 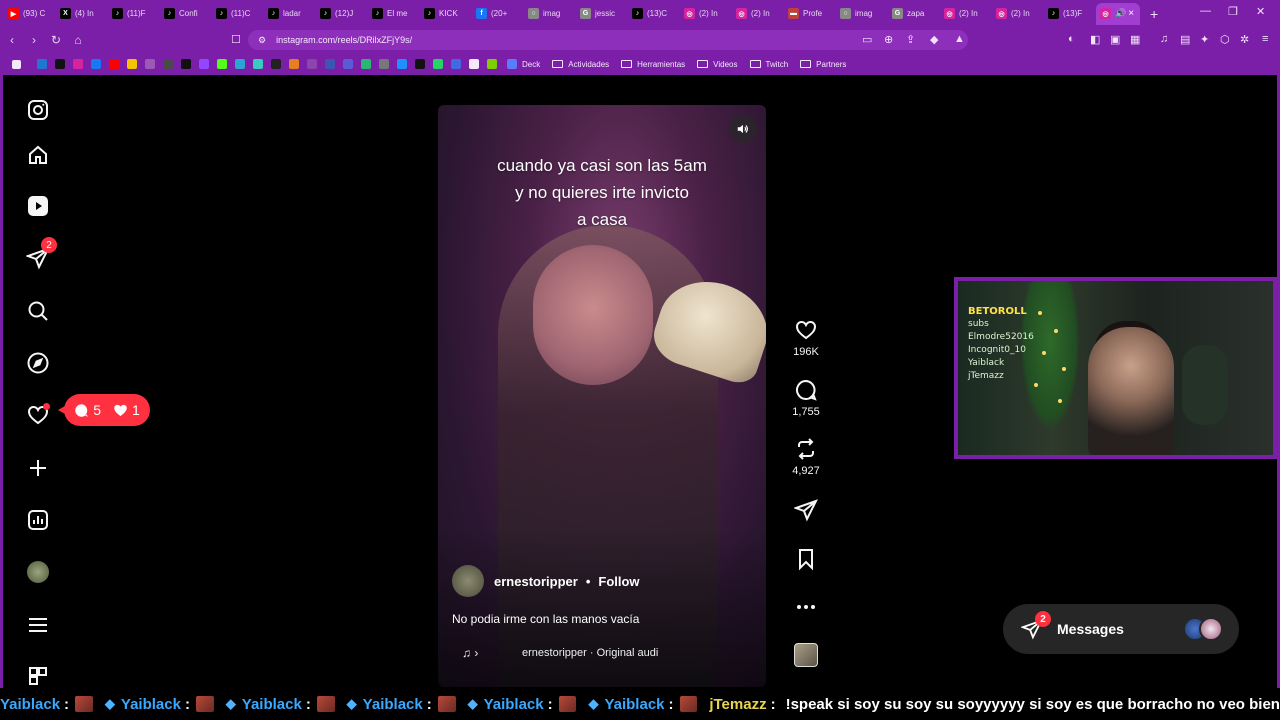 What do you see at coordinates (810, 14) in the screenshot?
I see `browser-tab: ▬ Profe` at bounding box center [810, 14].